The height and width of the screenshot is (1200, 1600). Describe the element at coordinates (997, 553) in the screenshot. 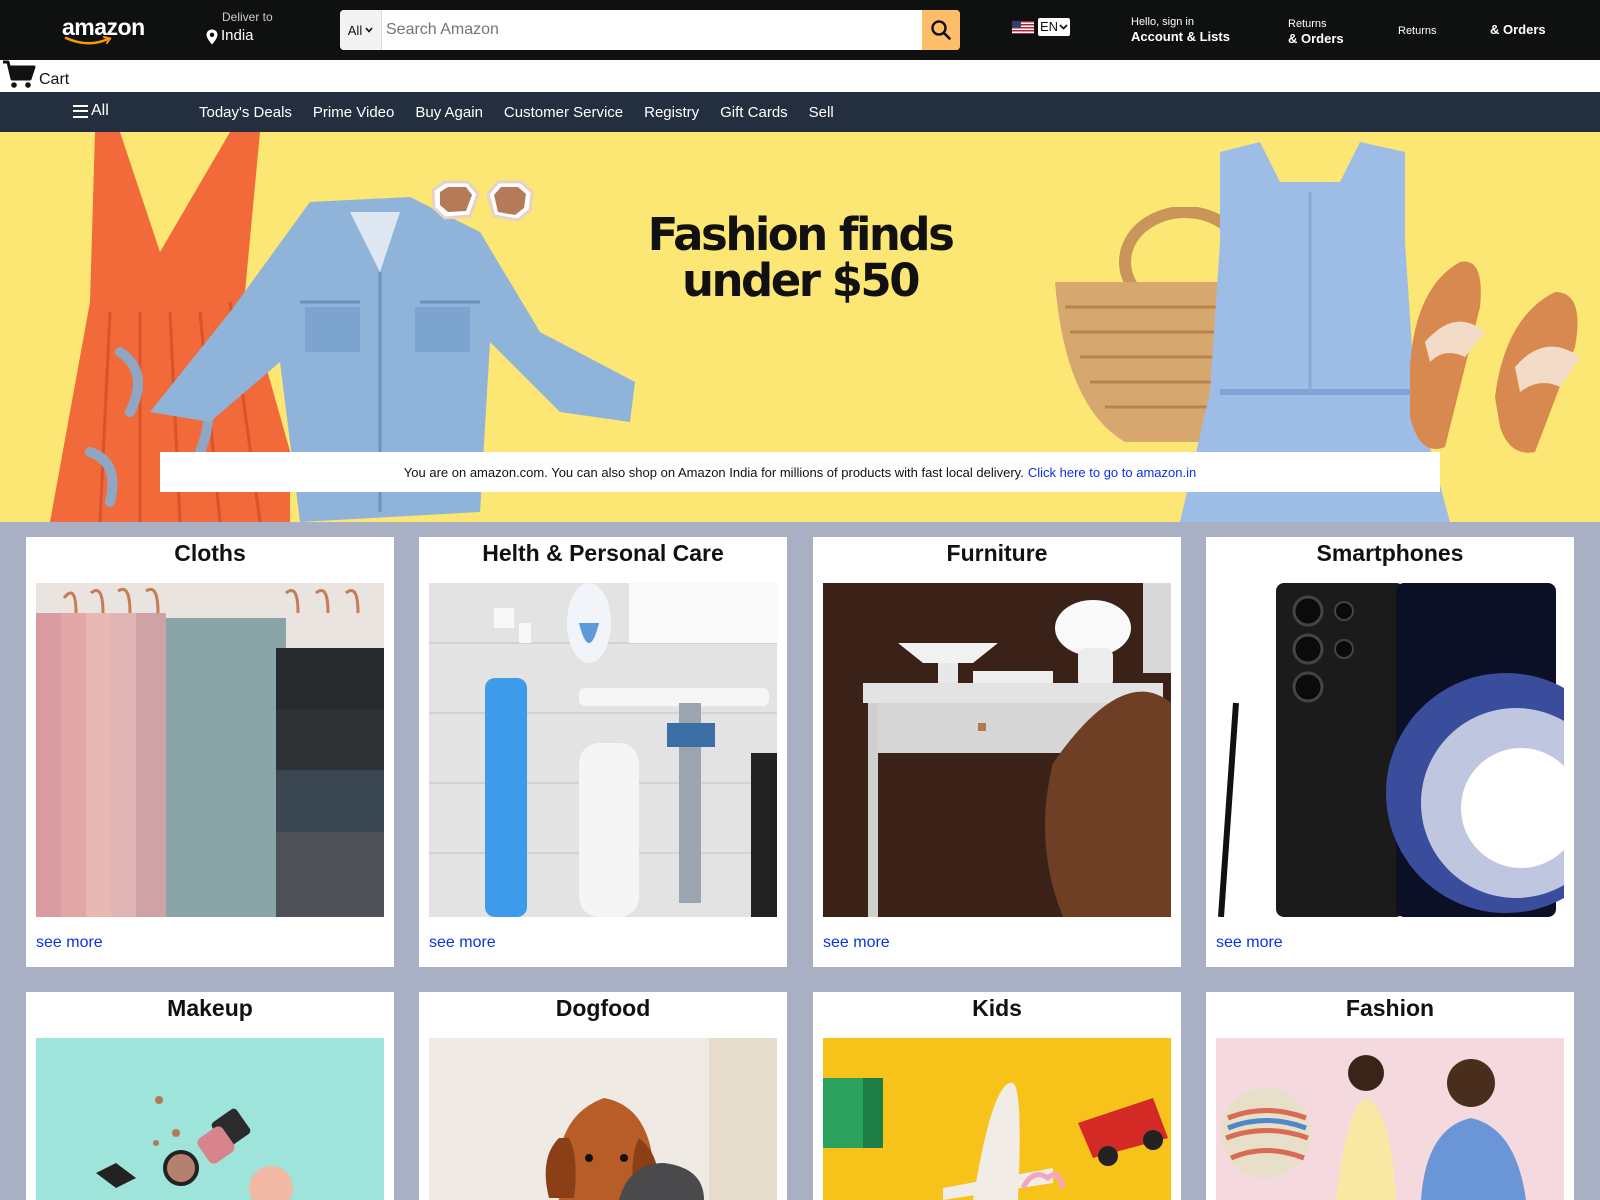

I see `card-title: Furniture` at that location.